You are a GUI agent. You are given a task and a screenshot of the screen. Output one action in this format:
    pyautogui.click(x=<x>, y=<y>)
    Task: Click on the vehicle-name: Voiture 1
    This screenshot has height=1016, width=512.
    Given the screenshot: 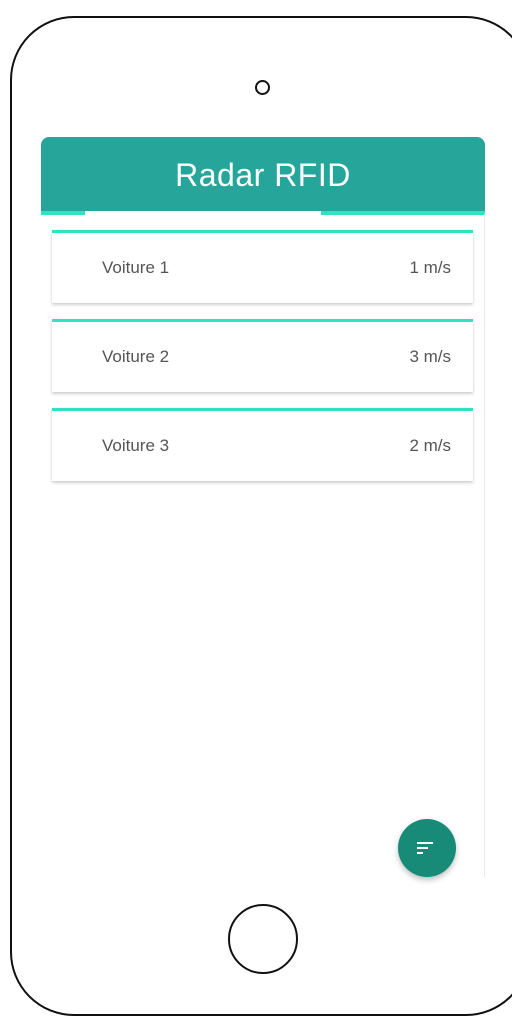 What is the action you would take?
    pyautogui.click(x=136, y=267)
    